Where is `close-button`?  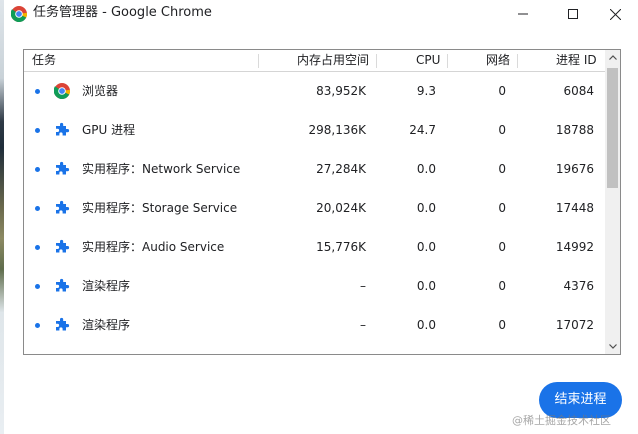 close-button is located at coordinates (615, 14).